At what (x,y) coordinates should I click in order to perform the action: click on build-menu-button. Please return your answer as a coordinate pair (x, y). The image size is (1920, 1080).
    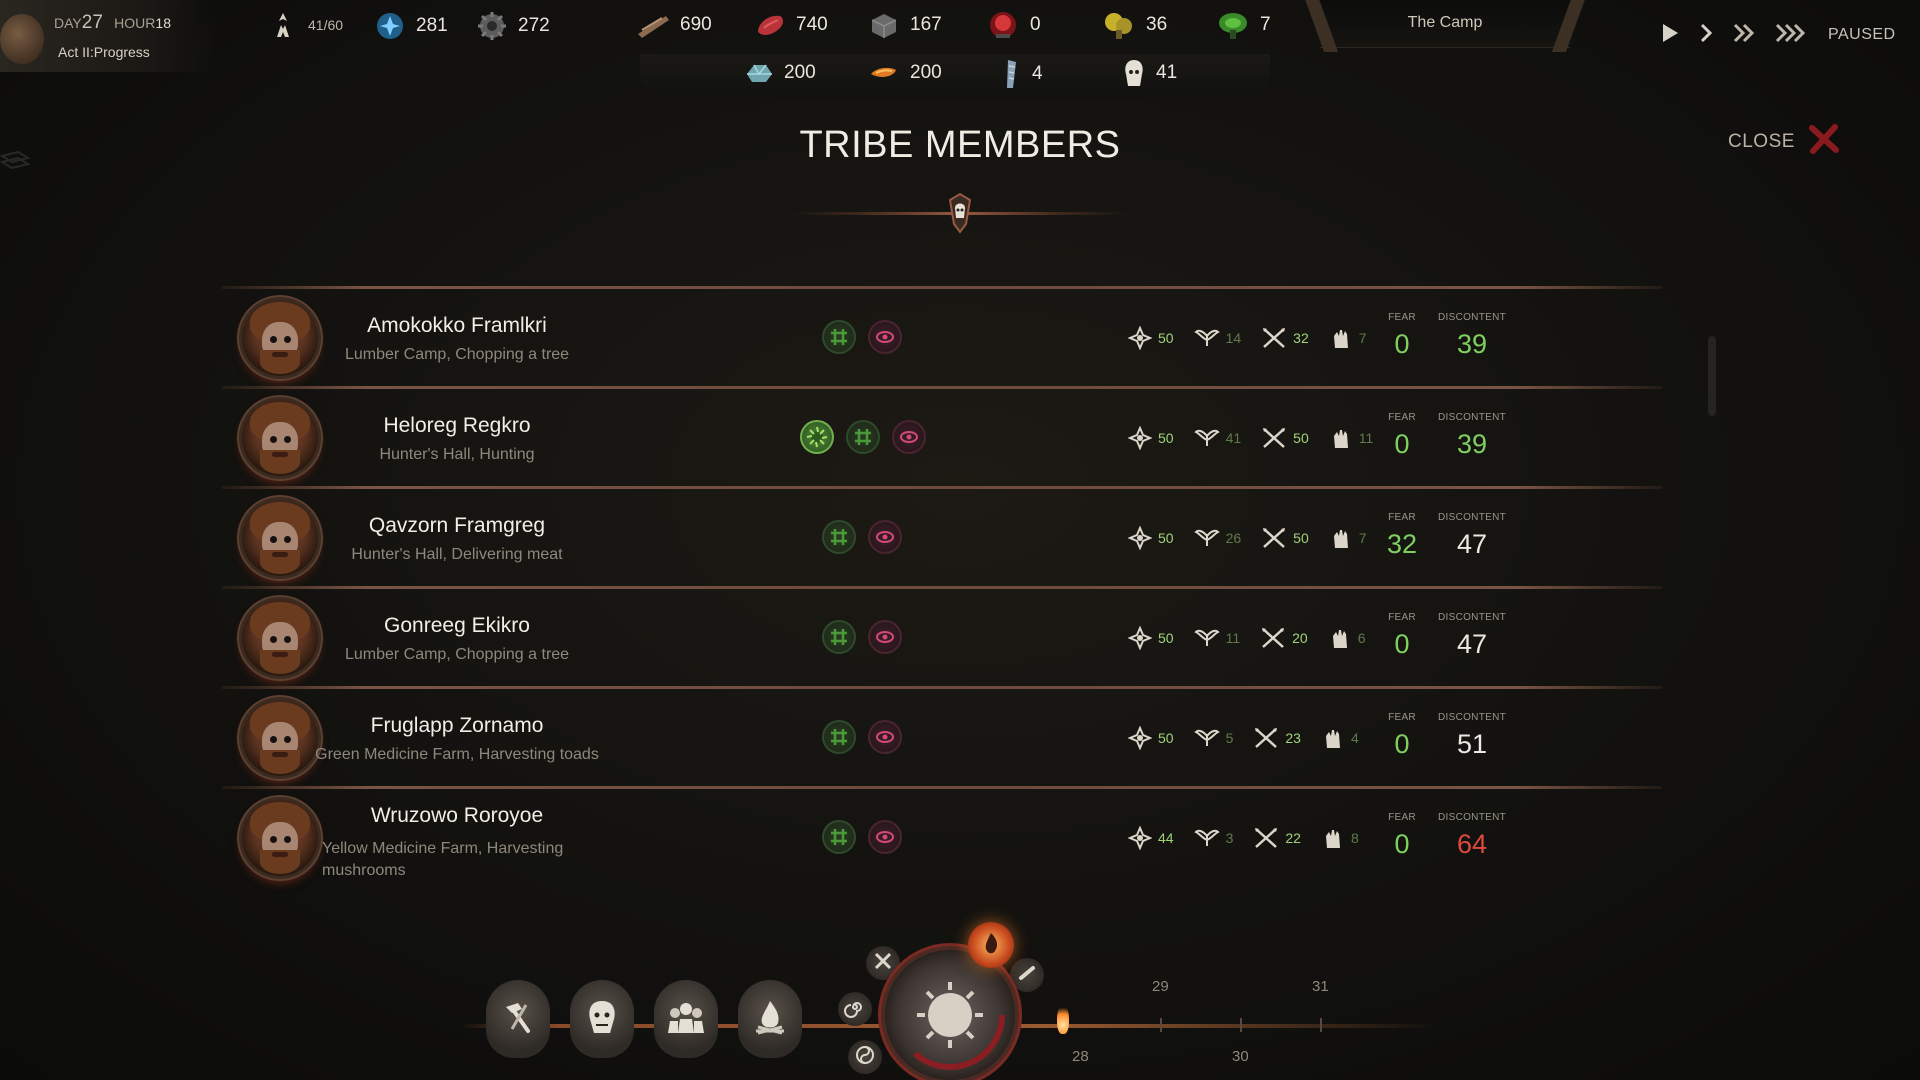
    Looking at the image, I should click on (518, 1019).